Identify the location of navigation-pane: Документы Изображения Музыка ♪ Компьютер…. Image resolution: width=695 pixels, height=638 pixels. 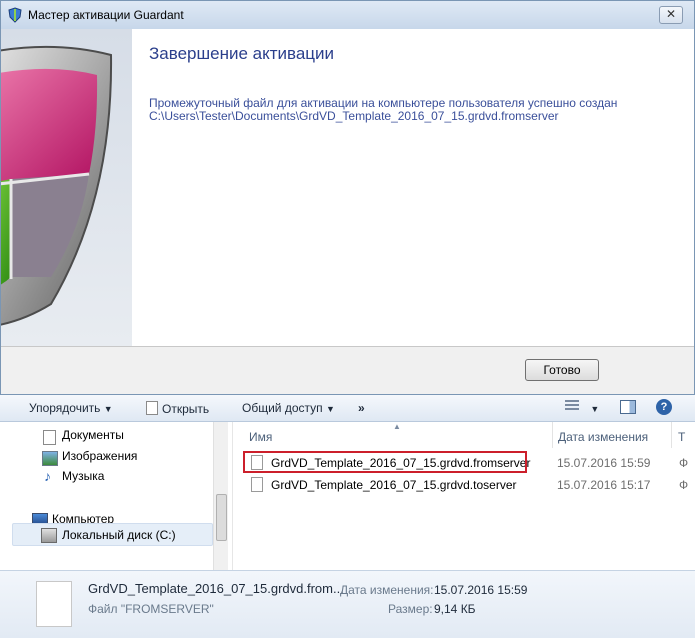
(115, 496).